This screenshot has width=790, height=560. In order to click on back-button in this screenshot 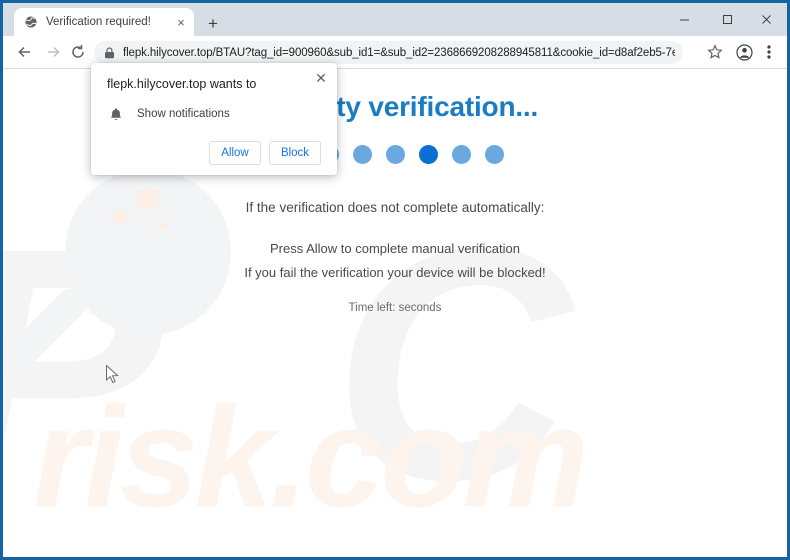, I will do `click(25, 52)`.